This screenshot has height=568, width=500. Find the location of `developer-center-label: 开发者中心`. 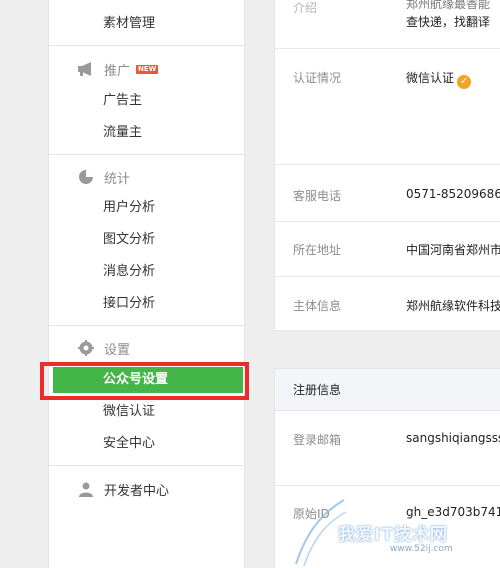

developer-center-label: 开发者中心 is located at coordinates (137, 491).